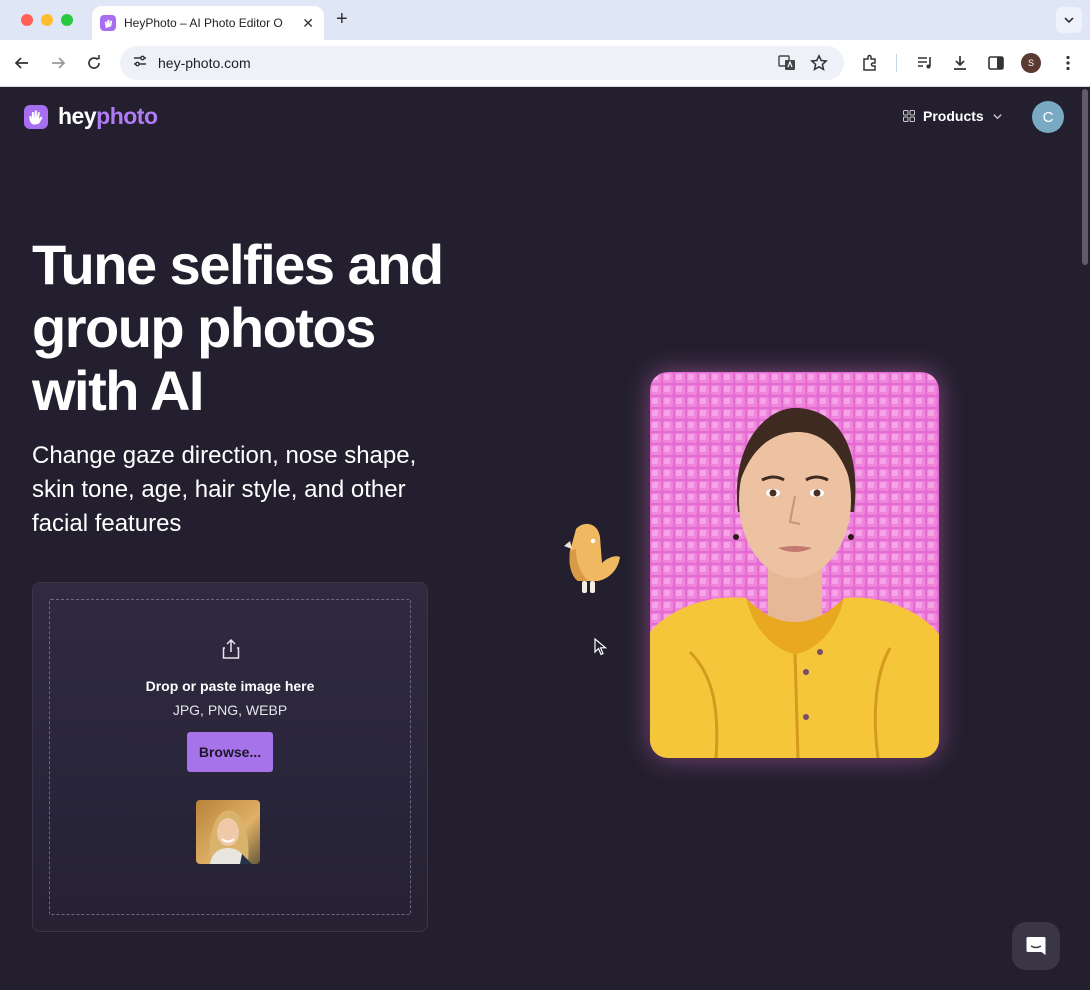 This screenshot has width=1090, height=990. Describe the element at coordinates (238, 327) in the screenshot. I see `hero-title: Tune selfies and group photos with AI` at that location.